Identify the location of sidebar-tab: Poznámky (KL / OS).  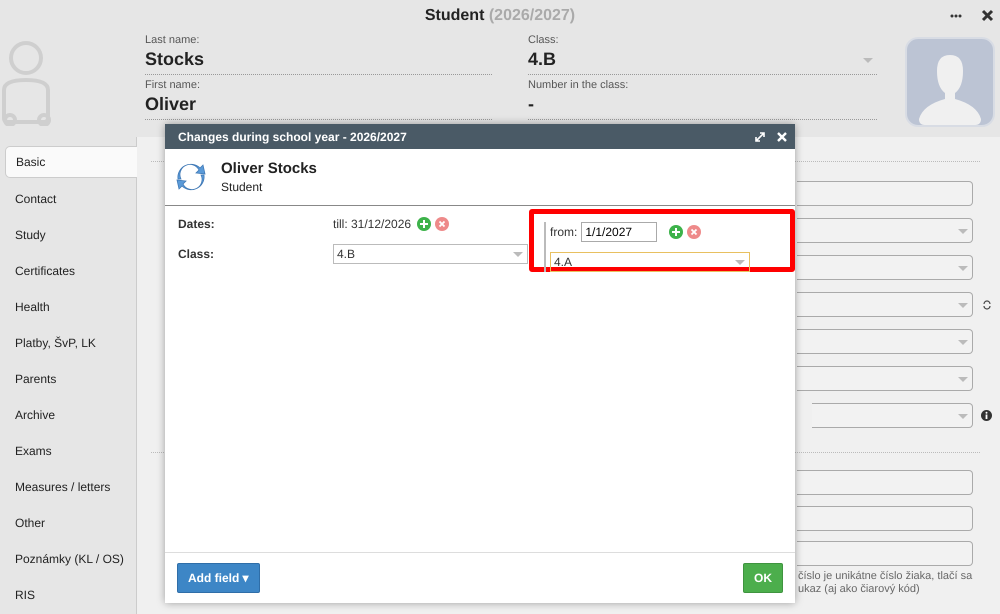
(70, 559).